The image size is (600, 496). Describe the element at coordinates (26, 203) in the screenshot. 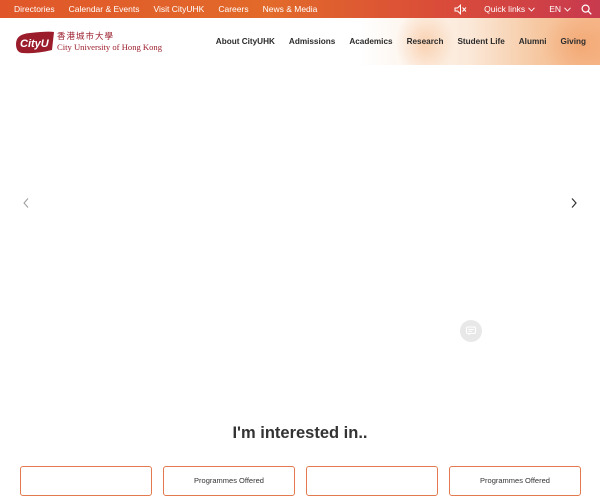

I see `chevron-left-icon` at that location.